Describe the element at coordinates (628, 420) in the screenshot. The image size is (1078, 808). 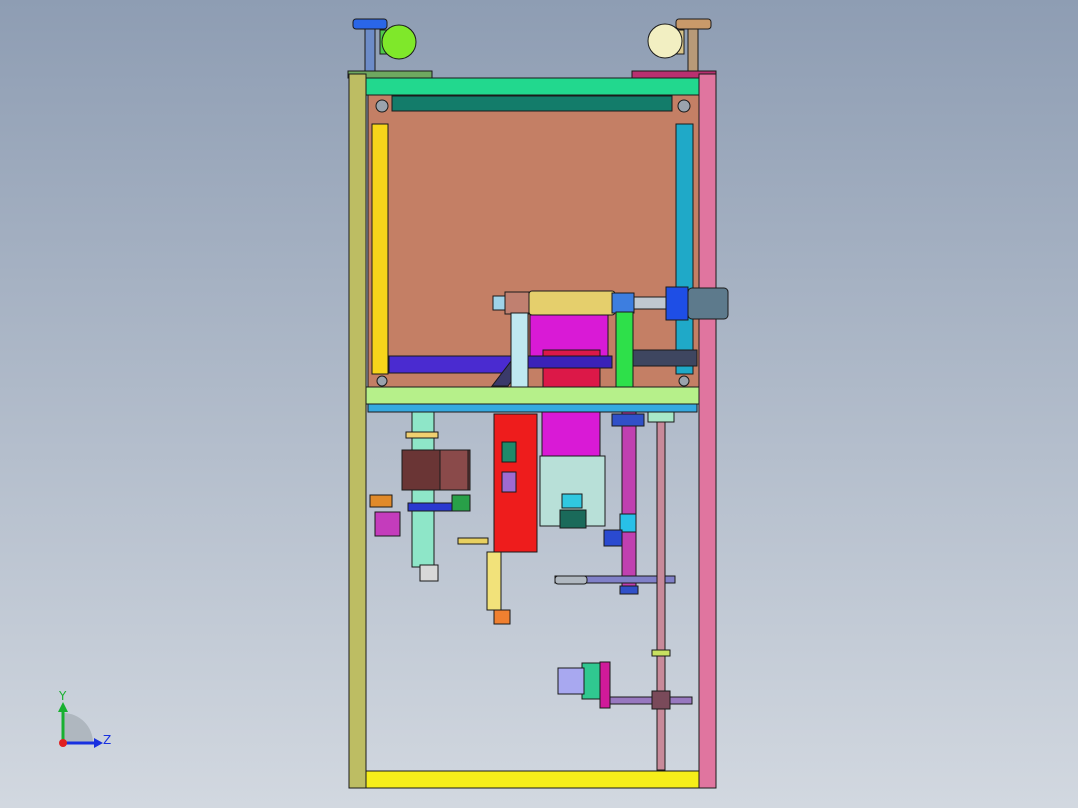
I see `right-column-cap` at that location.